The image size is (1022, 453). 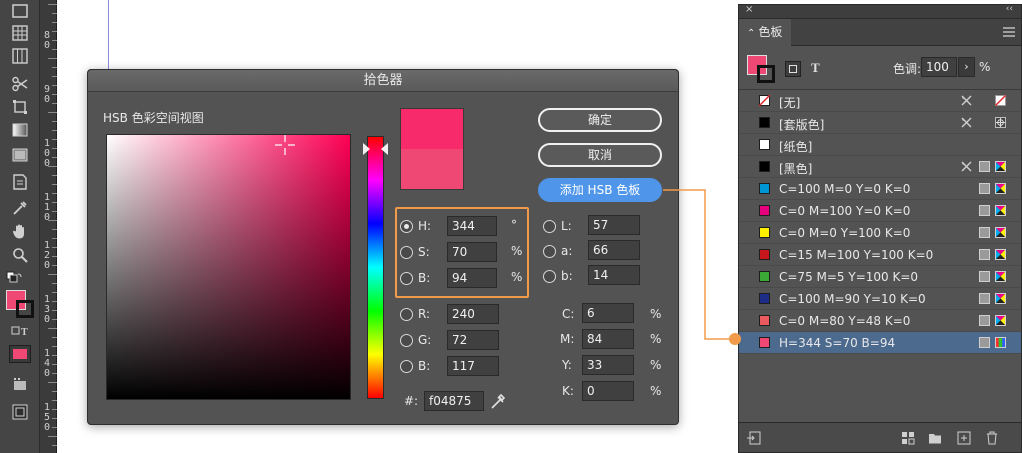 What do you see at coordinates (20, 384) in the screenshot?
I see `screen-mode-icon` at bounding box center [20, 384].